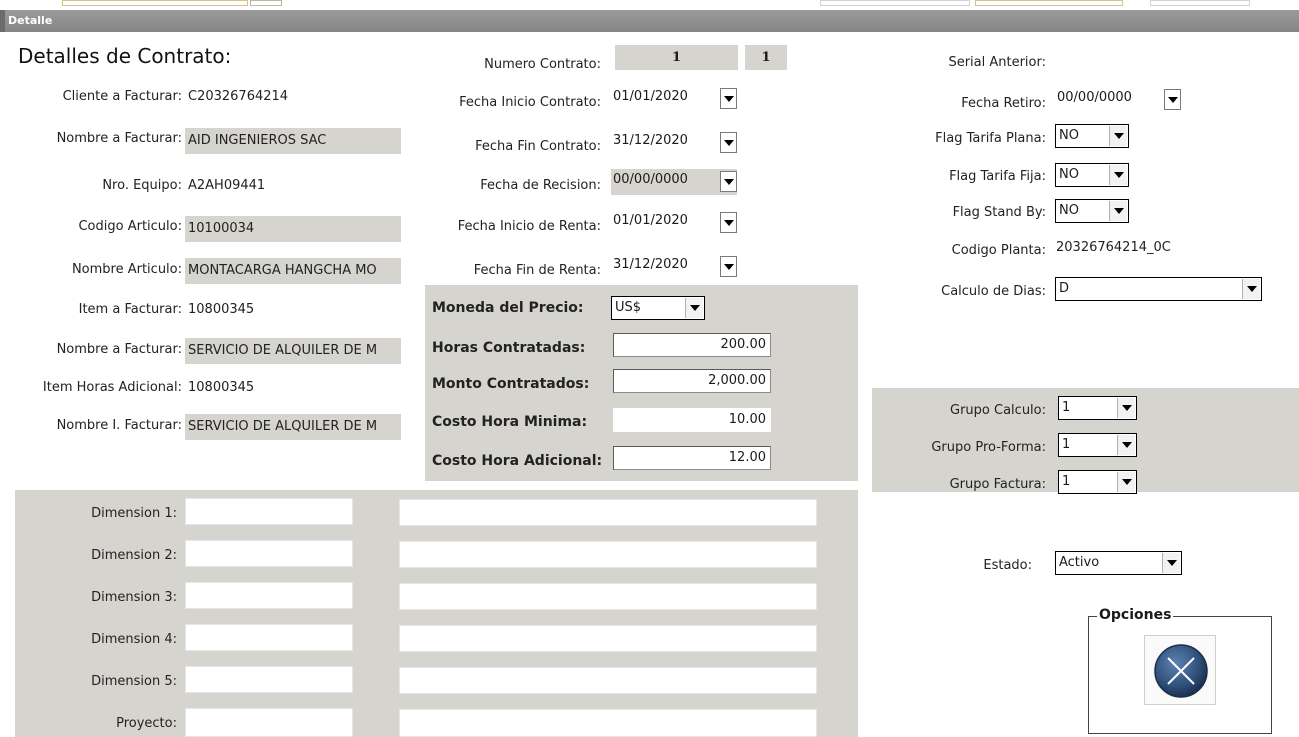 This screenshot has width=1299, height=737. What do you see at coordinates (517, 461) in the screenshot?
I see `costo-adic-label: Costo Hora Adicional:` at bounding box center [517, 461].